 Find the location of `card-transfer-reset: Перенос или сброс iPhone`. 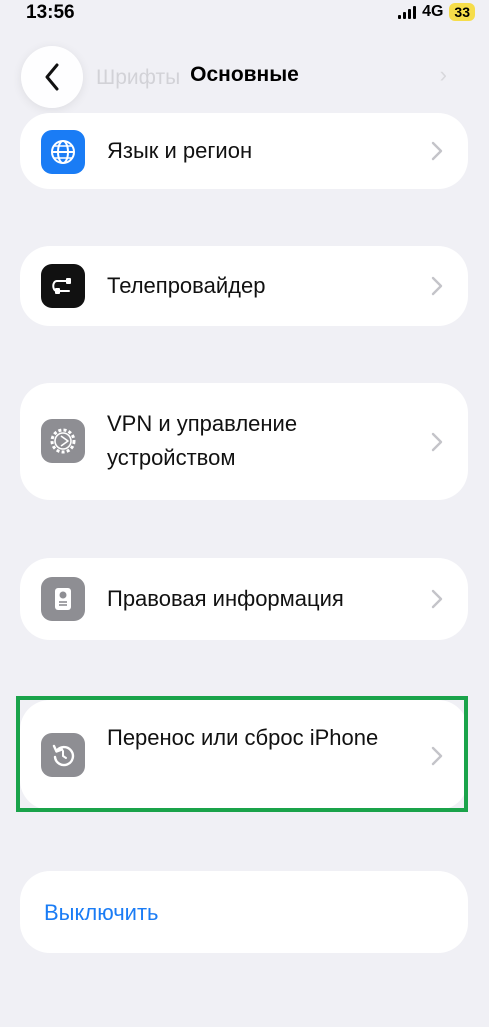

card-transfer-reset: Перенос или сброс iPhone is located at coordinates (244, 755).